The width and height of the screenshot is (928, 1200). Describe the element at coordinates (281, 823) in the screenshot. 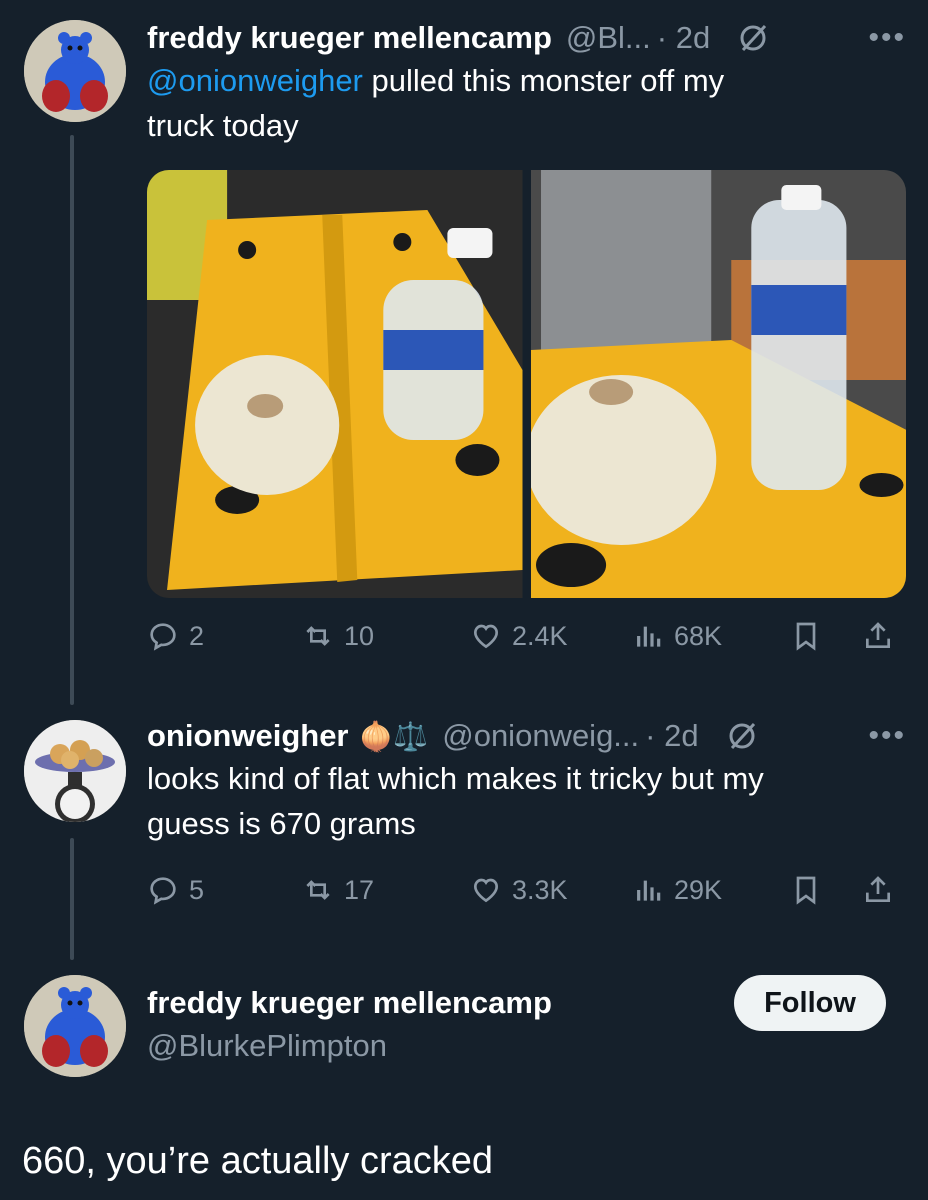

I see `tweet-text-line: guess is 670 grams` at that location.